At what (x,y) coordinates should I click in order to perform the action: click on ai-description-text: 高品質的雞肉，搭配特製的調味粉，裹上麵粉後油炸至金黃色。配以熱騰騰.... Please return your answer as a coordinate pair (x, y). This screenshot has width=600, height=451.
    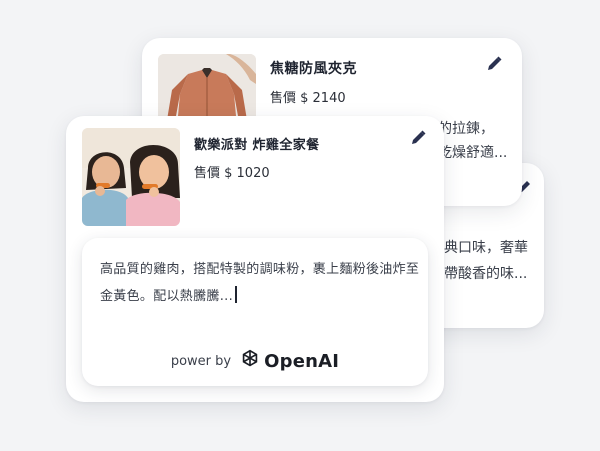
    Looking at the image, I should click on (260, 283).